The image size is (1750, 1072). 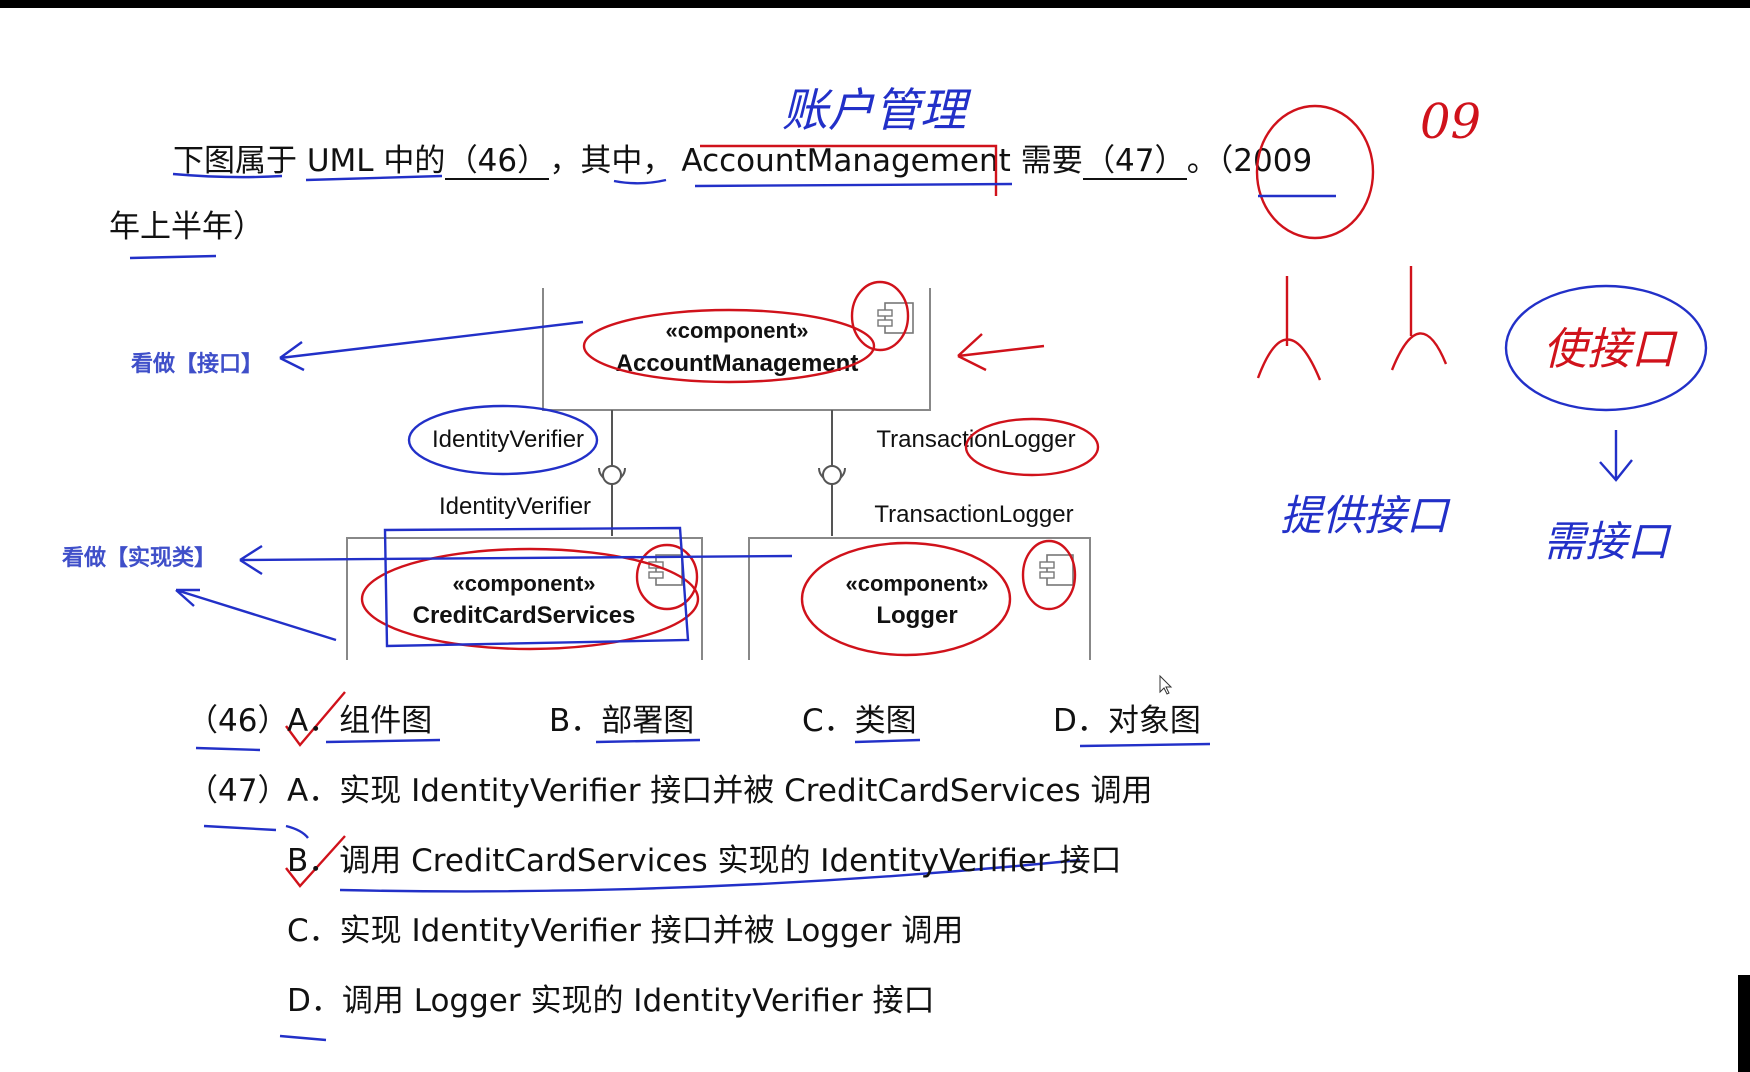 I want to click on red-circle-year, so click(x=1315, y=172).